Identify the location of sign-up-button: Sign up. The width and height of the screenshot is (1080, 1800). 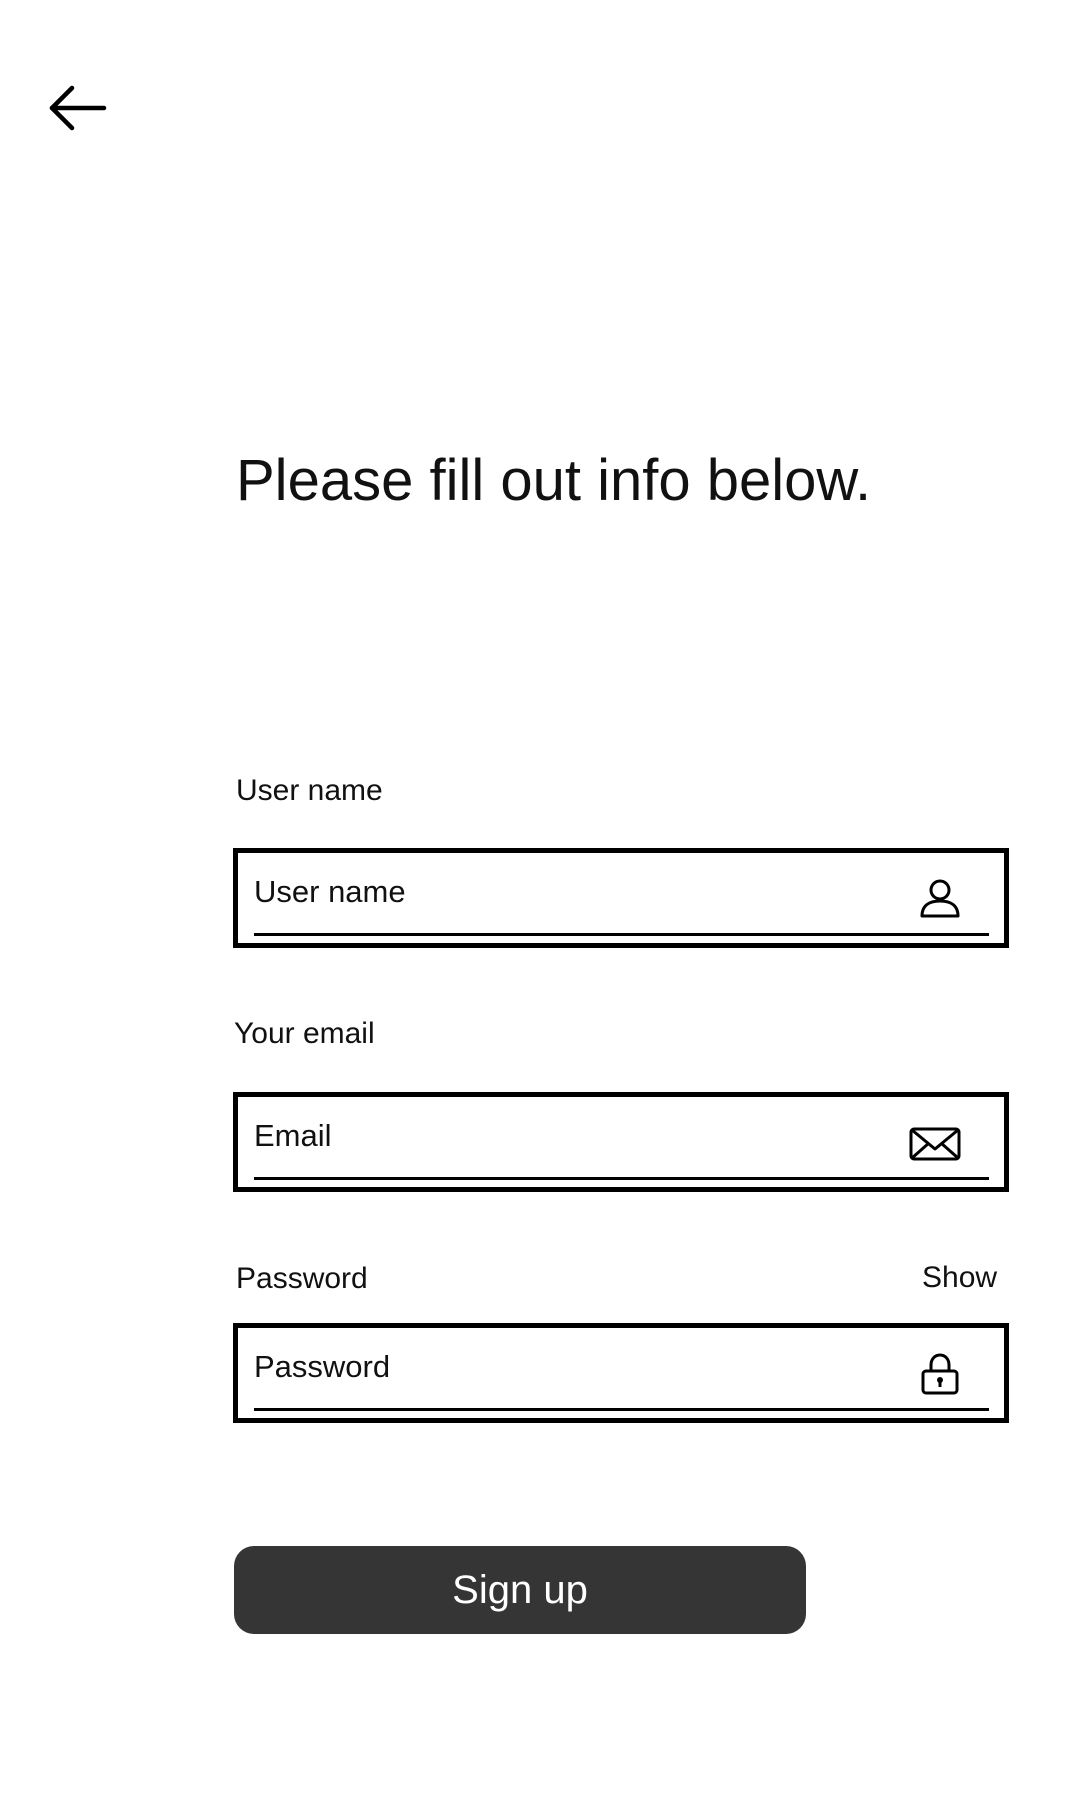
(520, 1590).